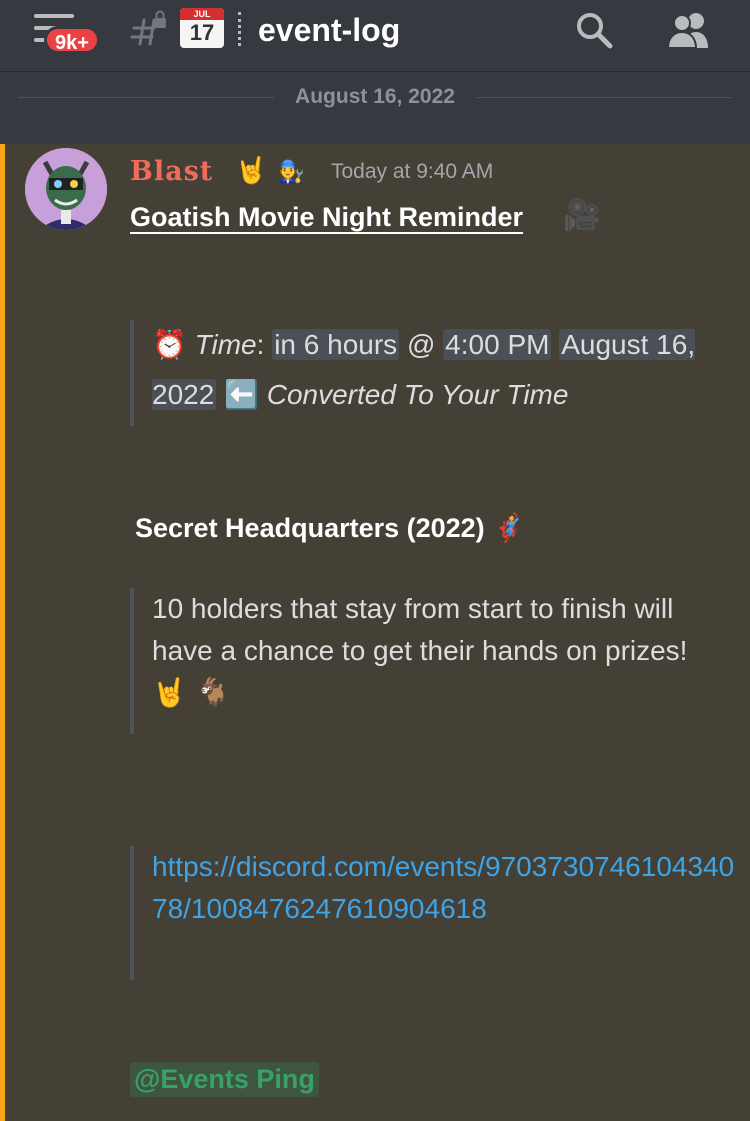 Image resolution: width=750 pixels, height=1121 pixels. I want to click on time-label: Time, so click(225, 344).